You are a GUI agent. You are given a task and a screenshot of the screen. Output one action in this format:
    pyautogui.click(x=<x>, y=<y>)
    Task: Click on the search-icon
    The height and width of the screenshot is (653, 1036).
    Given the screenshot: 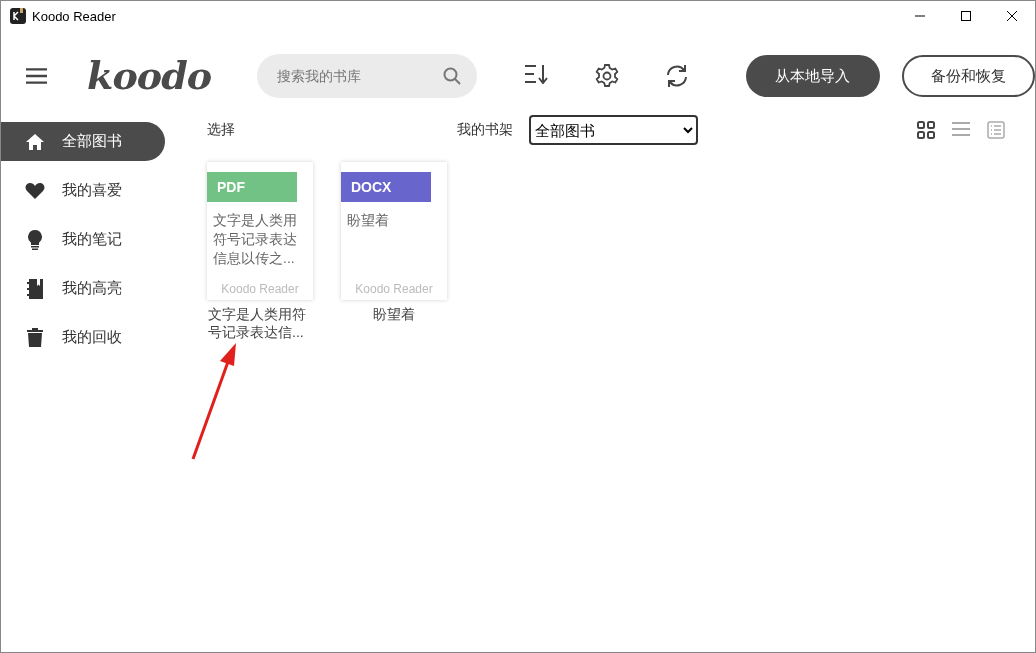 What is the action you would take?
    pyautogui.click(x=452, y=76)
    